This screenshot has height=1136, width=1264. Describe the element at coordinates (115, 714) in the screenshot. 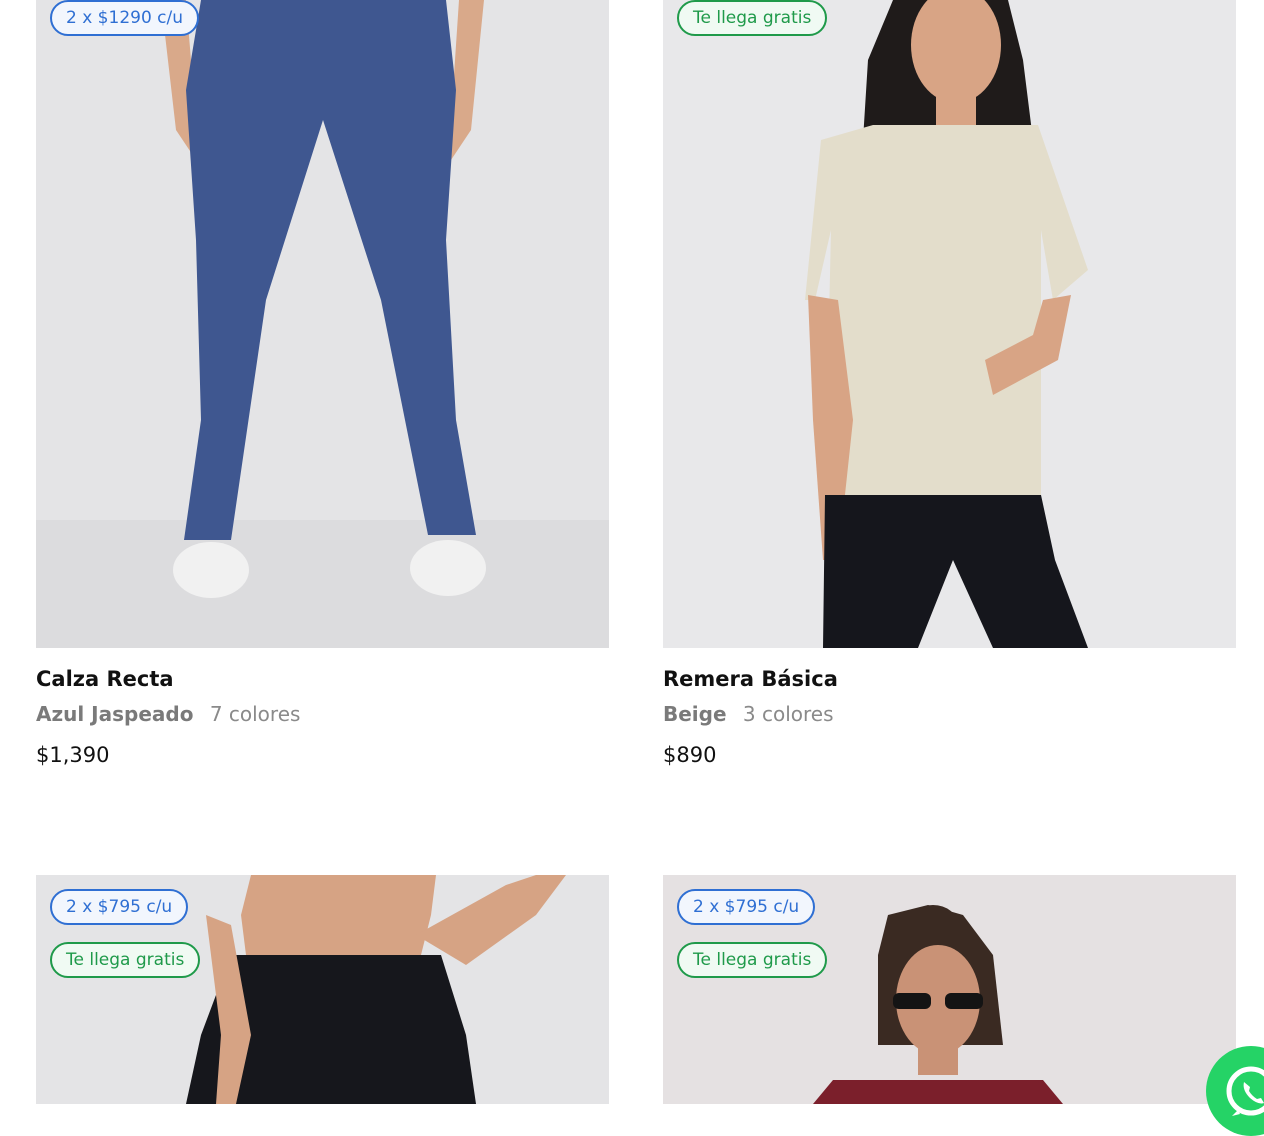

I see `product-color: Azul Jaspeado` at that location.